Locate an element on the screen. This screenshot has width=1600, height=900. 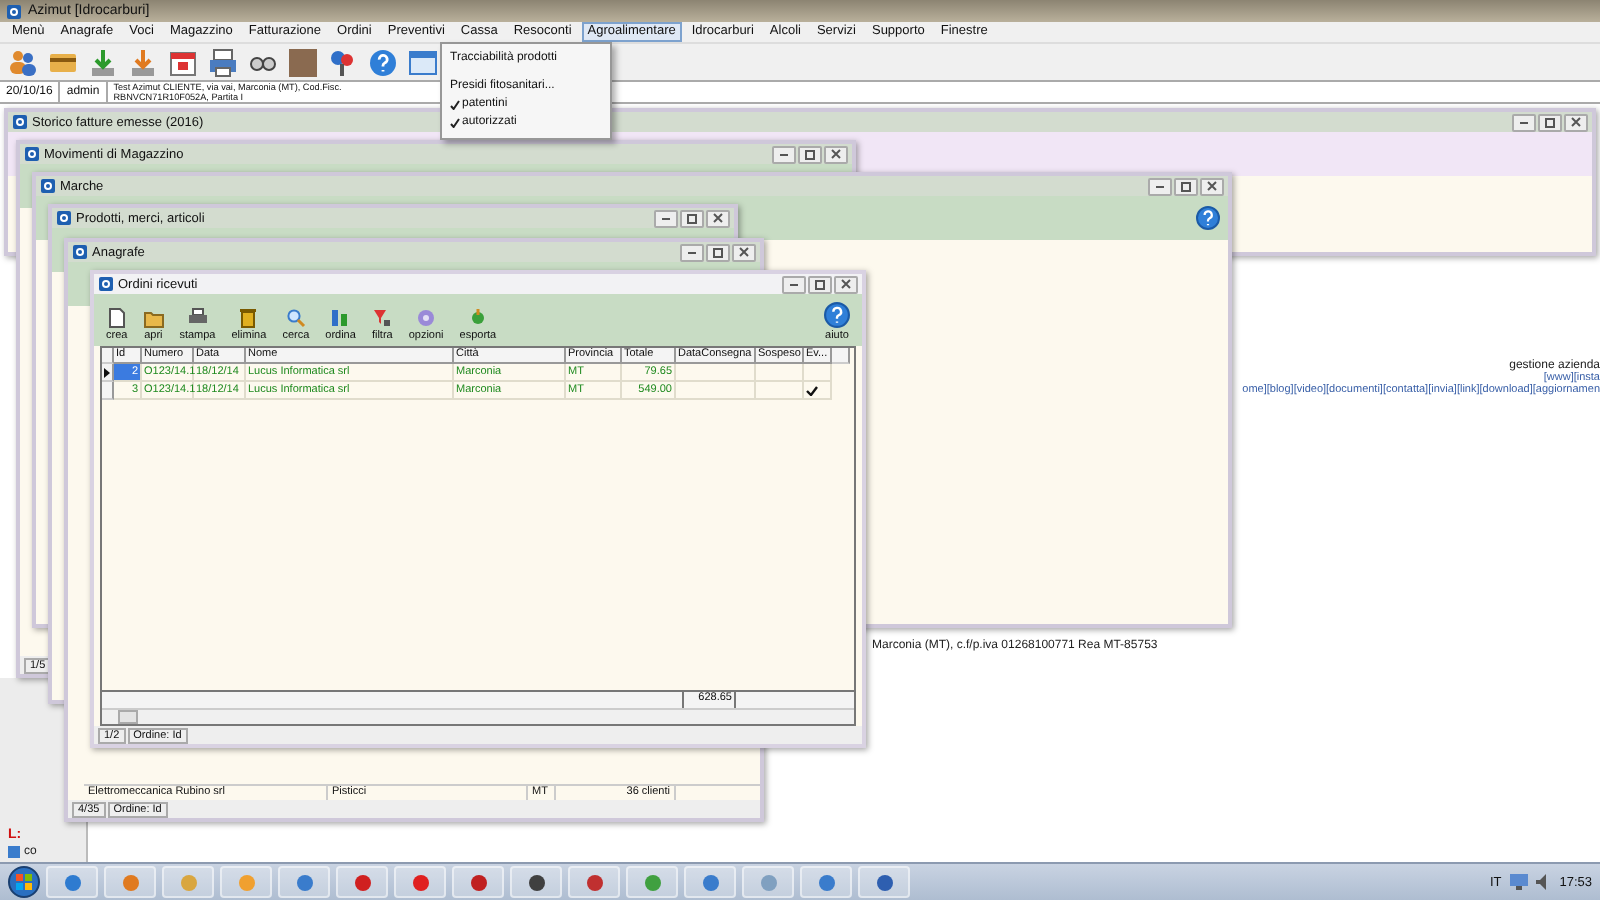
filter-icon is located at coordinates (382, 318).